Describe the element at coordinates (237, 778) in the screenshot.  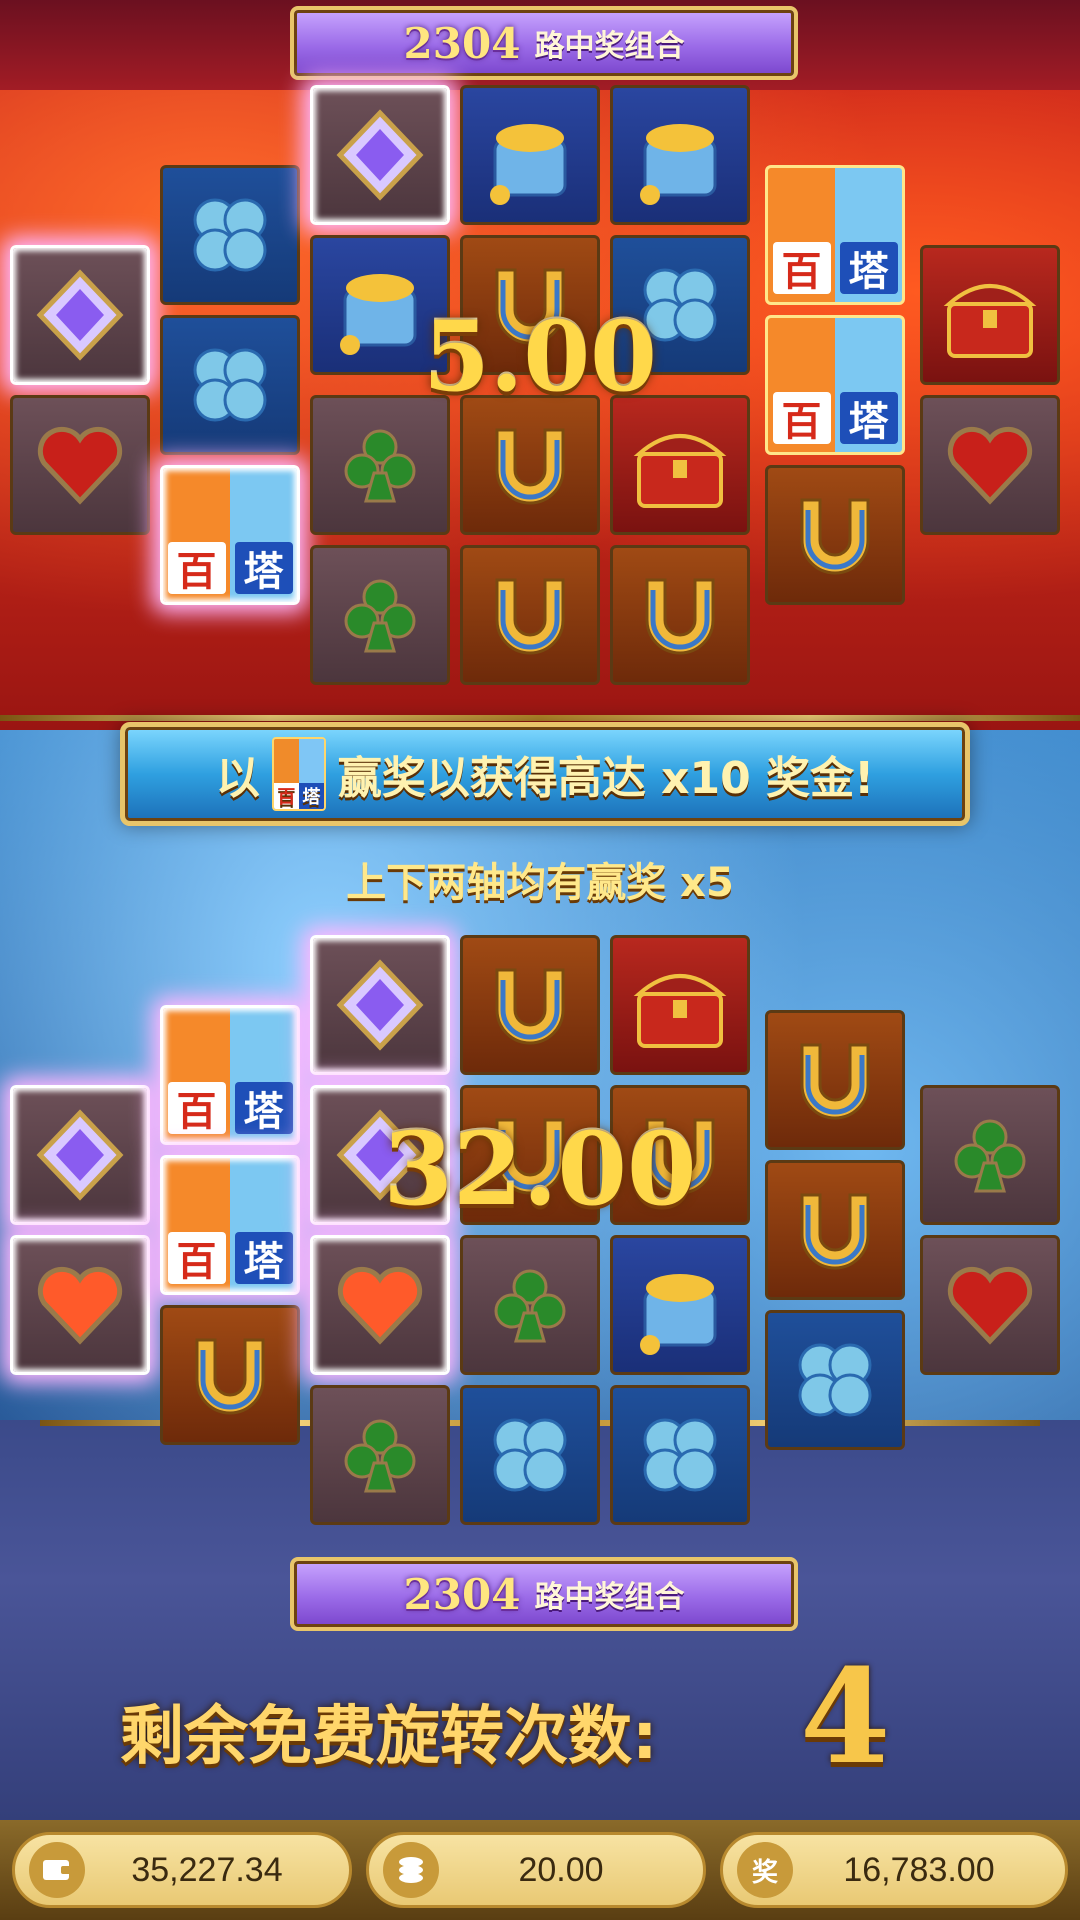
I see `promo-prefix: 以` at that location.